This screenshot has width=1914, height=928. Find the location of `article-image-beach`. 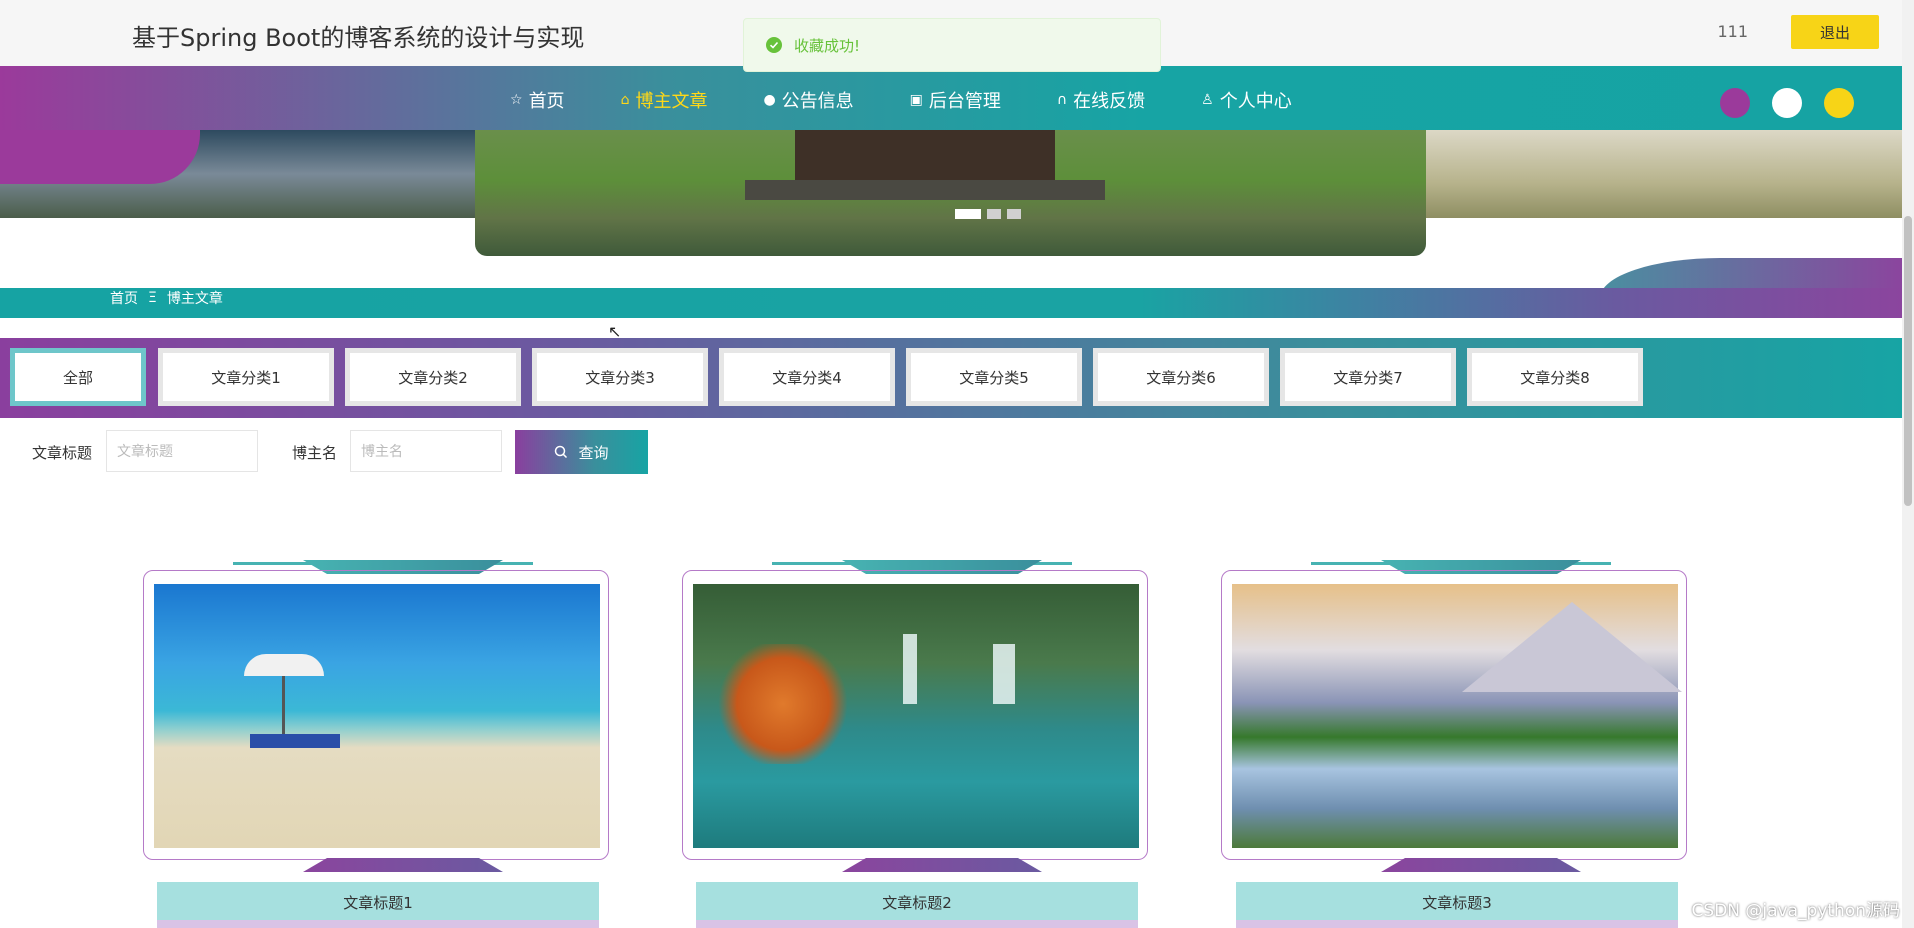

article-image-beach is located at coordinates (377, 716).